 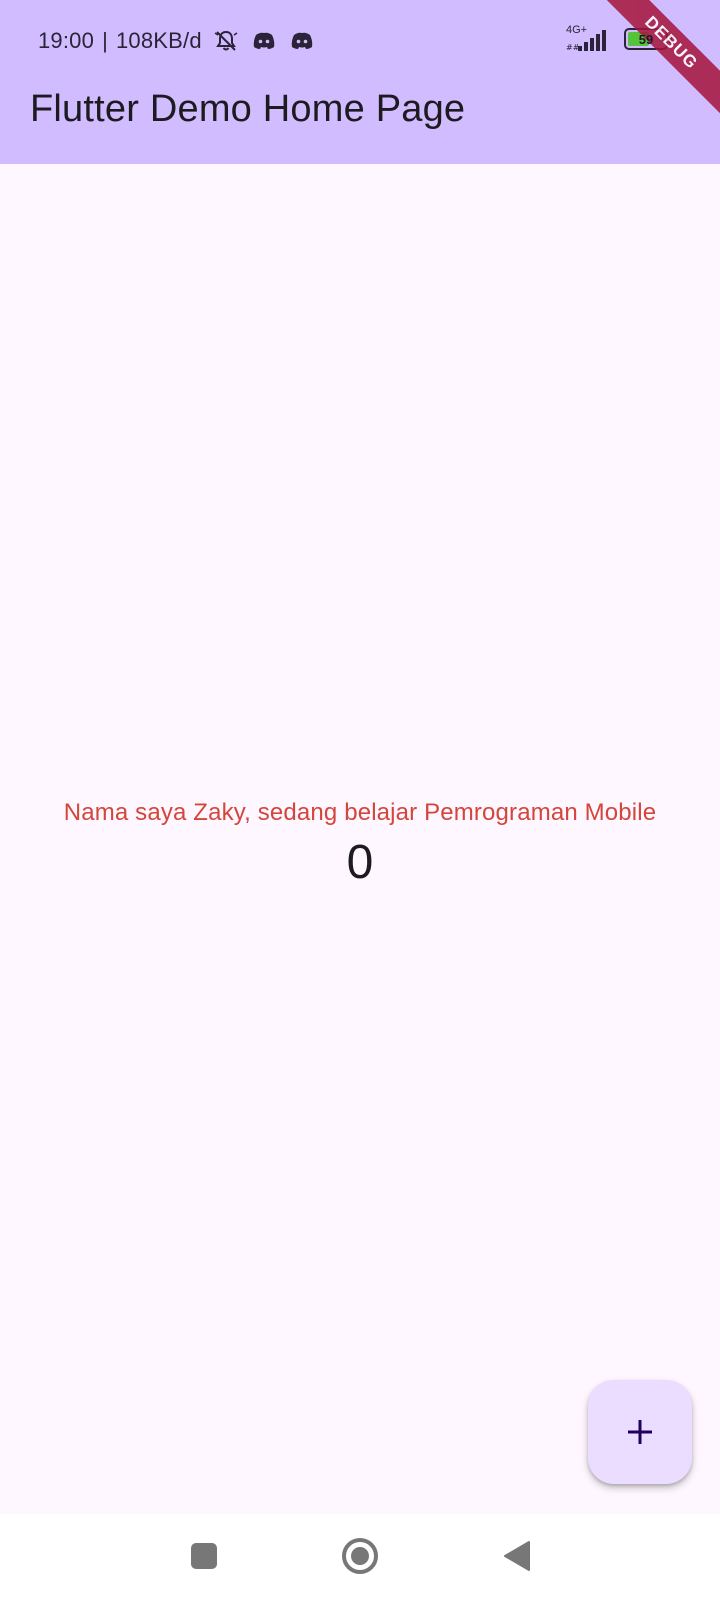 I want to click on recents-icon, so click(x=204, y=1556).